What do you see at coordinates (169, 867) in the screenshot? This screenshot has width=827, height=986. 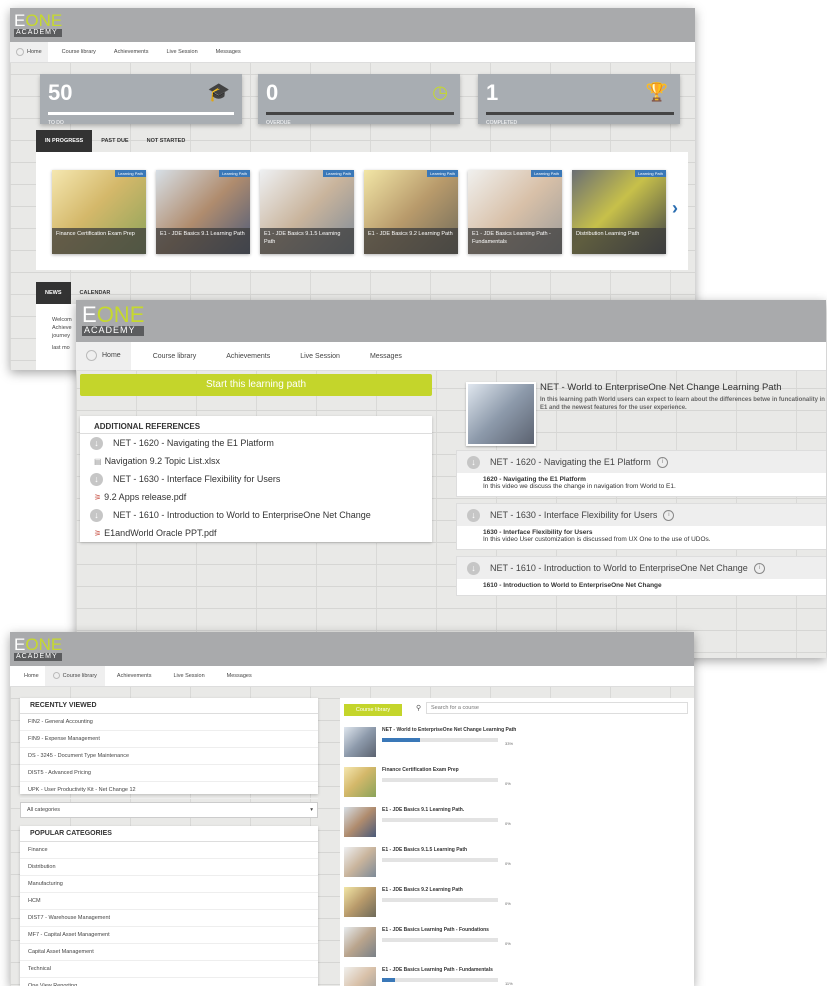 I see `list-item: Distribution` at bounding box center [169, 867].